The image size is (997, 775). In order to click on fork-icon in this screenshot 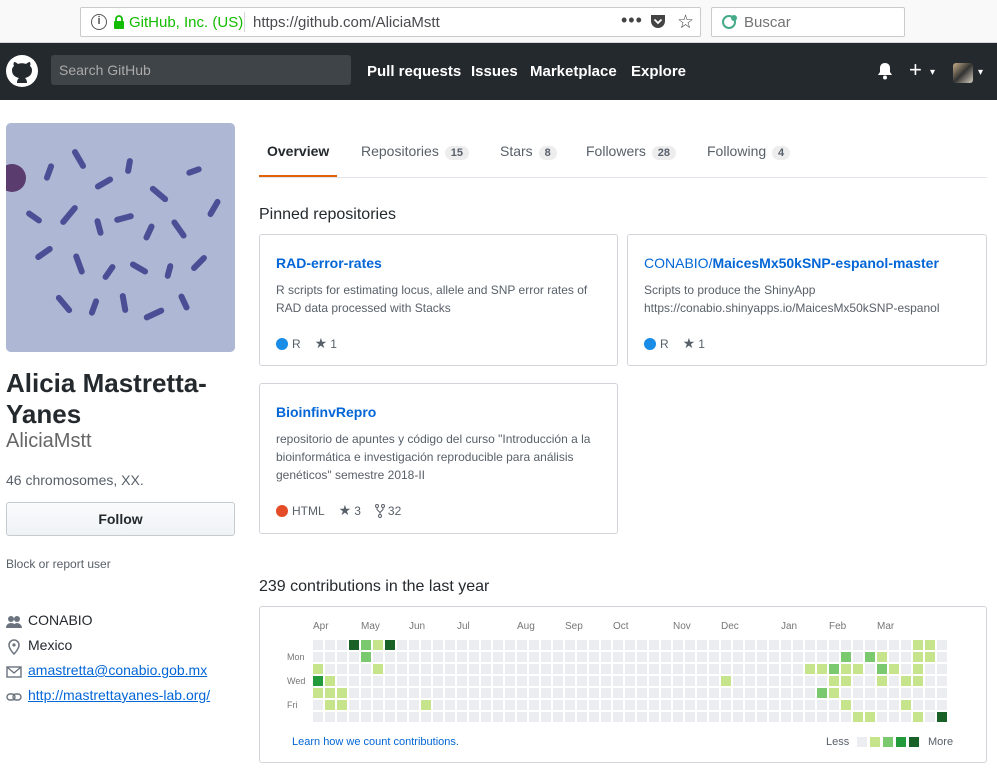, I will do `click(379, 510)`.